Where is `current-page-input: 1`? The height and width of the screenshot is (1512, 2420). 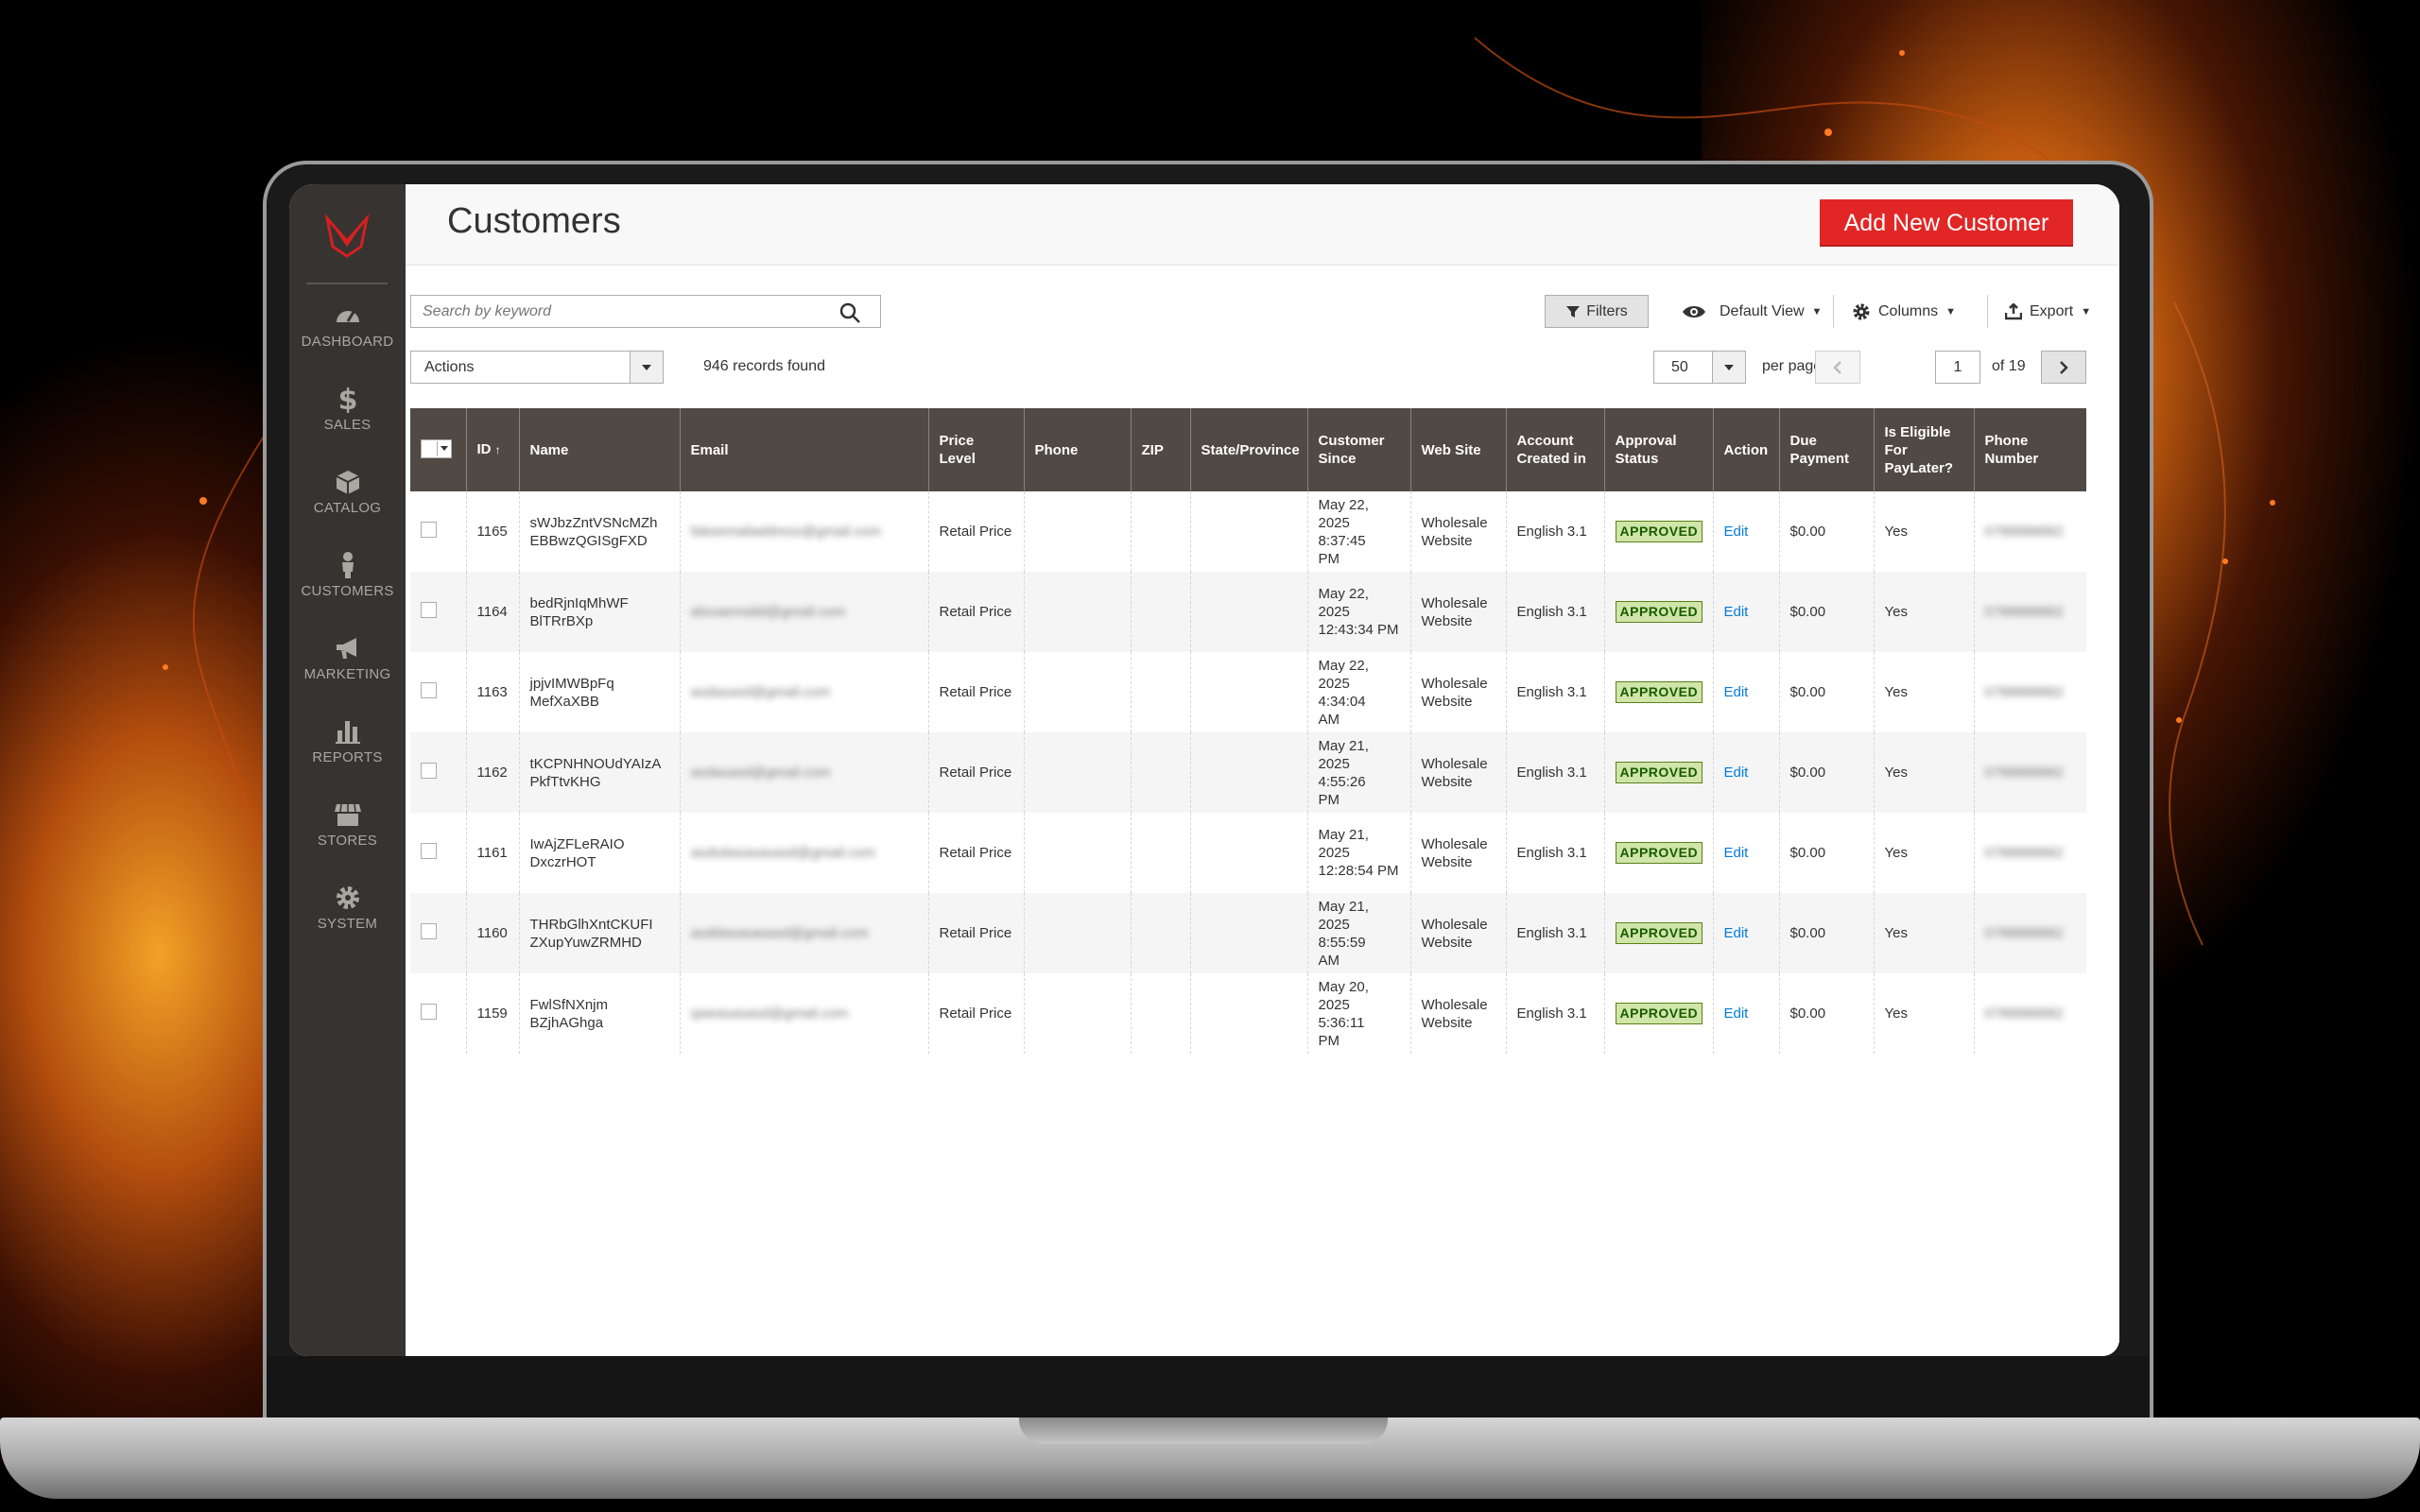
current-page-input: 1 is located at coordinates (1957, 367).